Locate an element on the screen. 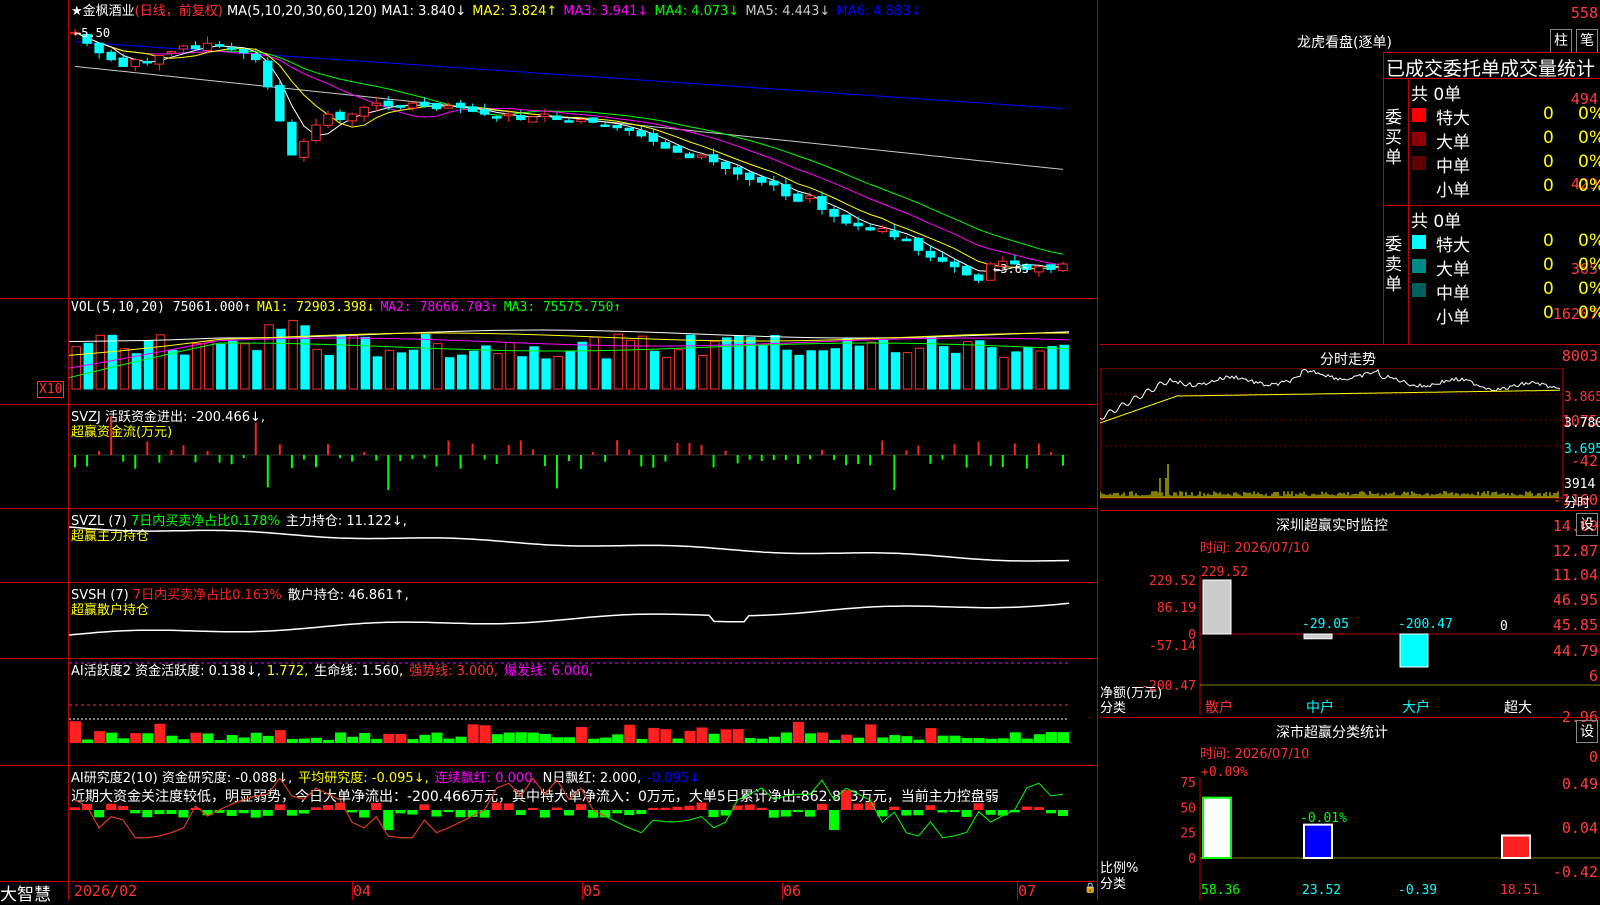 This screenshot has width=1600, height=905. tick-view-button: 笔 is located at coordinates (1587, 41).